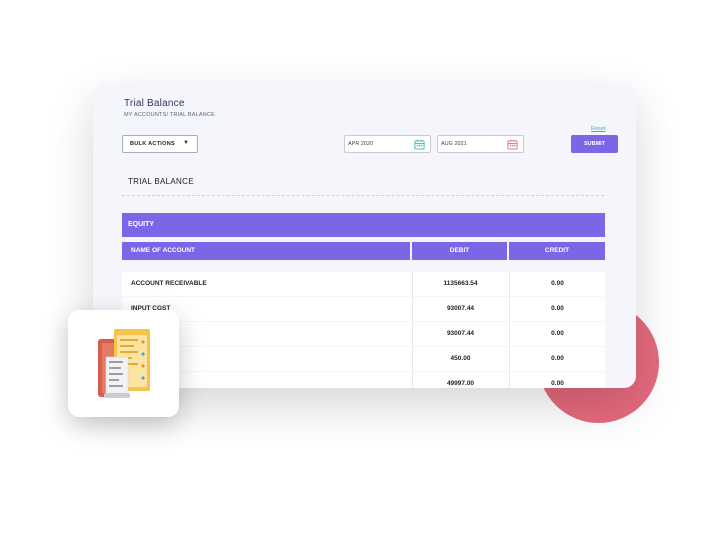 This screenshot has height=533, width=719. I want to click on document-receipt-icon, so click(124, 363).